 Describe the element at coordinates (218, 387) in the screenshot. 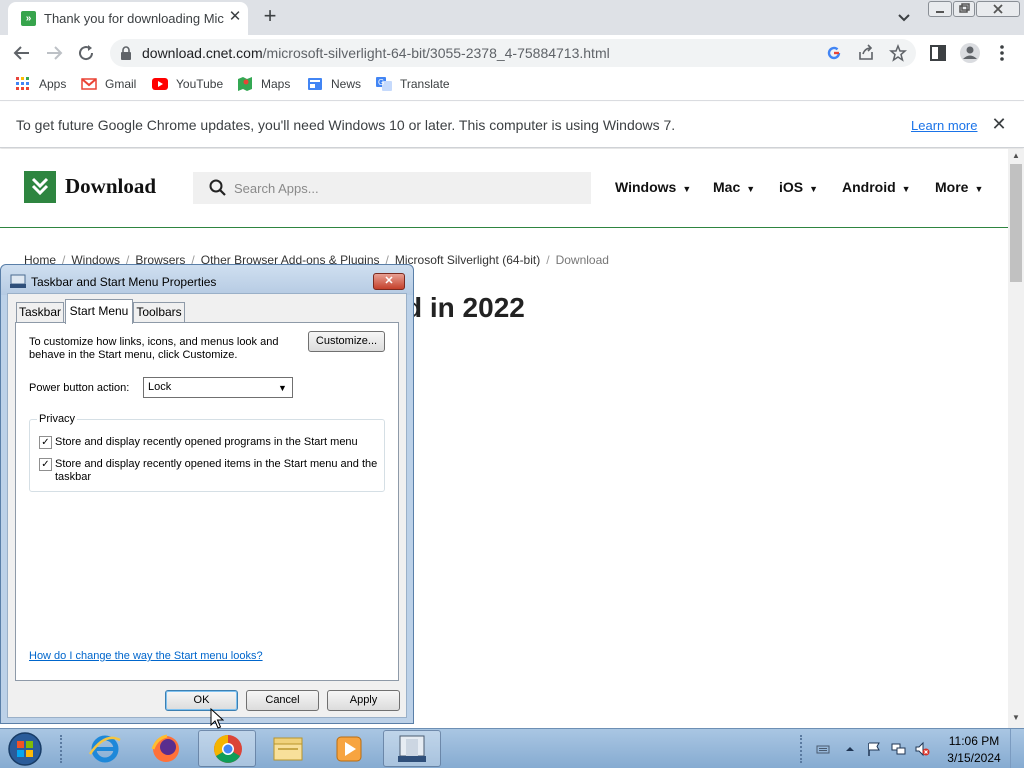

I see `power-button-select: Lock ▼` at that location.